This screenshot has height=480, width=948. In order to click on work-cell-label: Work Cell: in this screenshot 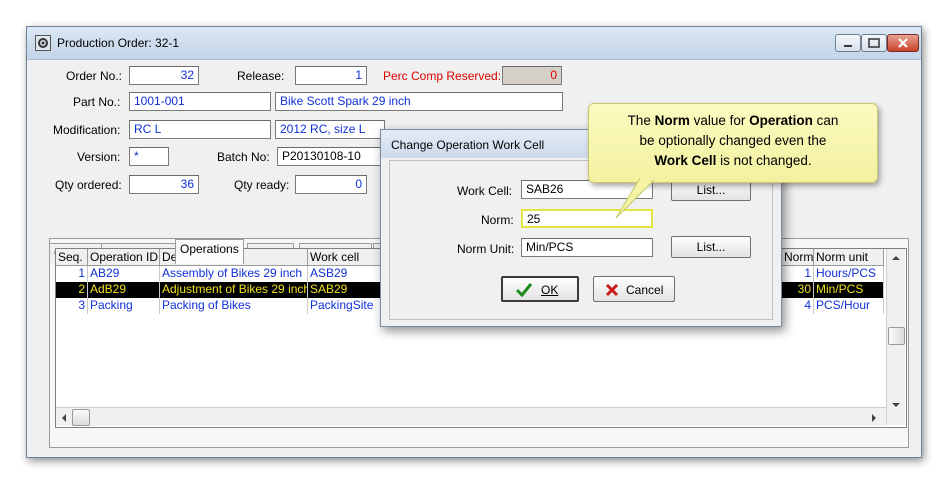, I will do `click(485, 191)`.